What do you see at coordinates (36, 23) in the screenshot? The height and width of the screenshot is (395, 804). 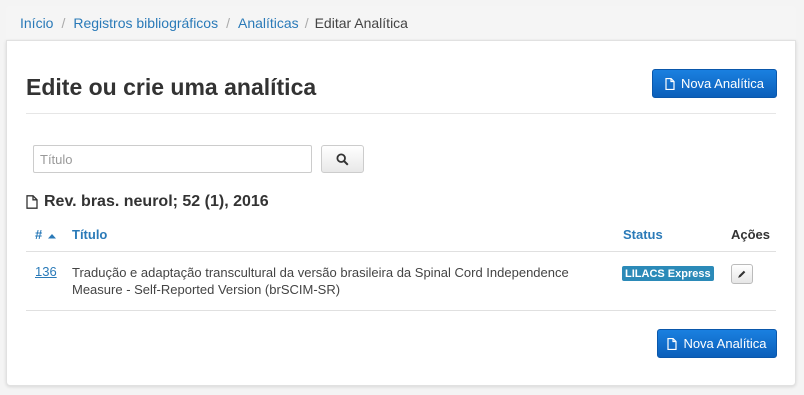 I see `breadcrumb-inicio: Início` at bounding box center [36, 23].